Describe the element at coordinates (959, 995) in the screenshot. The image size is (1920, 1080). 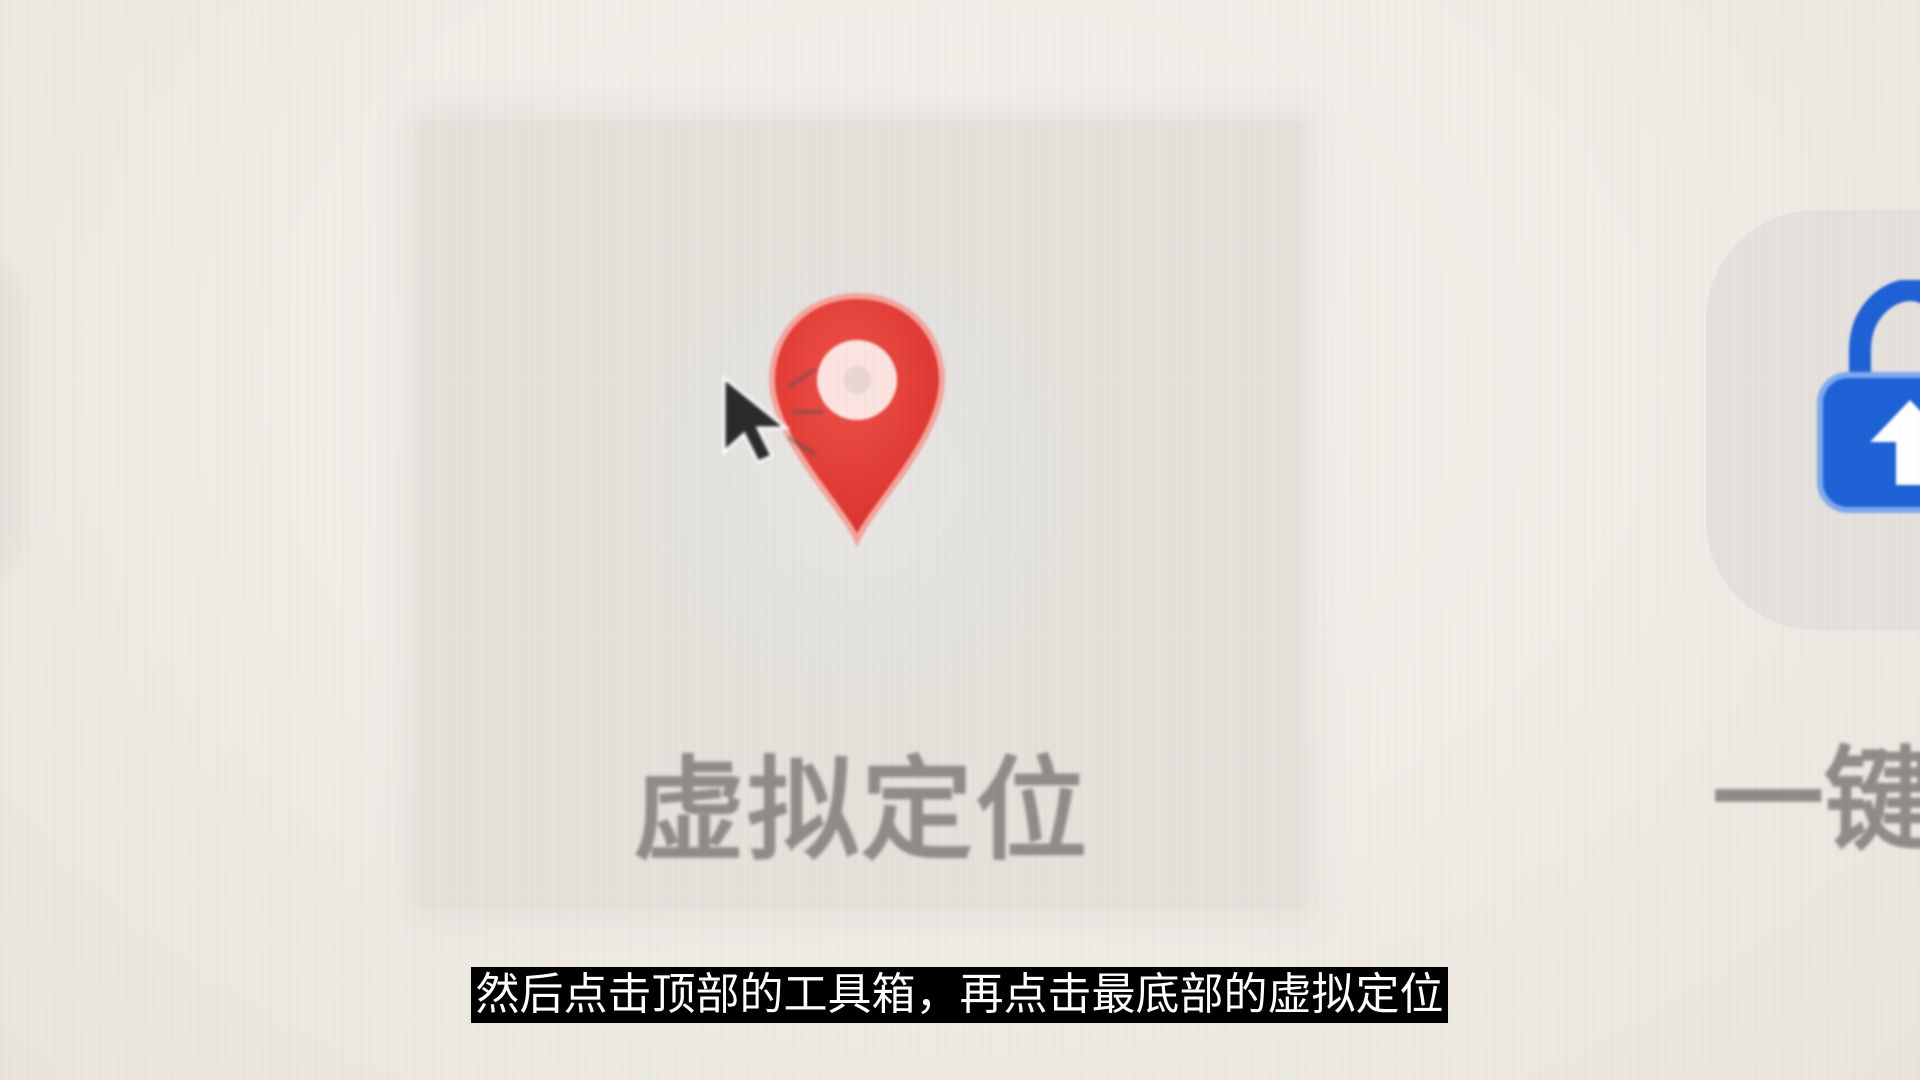
I see `video-subtitle: 然后点击顶部的工具箱，再点击最底部的虚拟定位` at that location.